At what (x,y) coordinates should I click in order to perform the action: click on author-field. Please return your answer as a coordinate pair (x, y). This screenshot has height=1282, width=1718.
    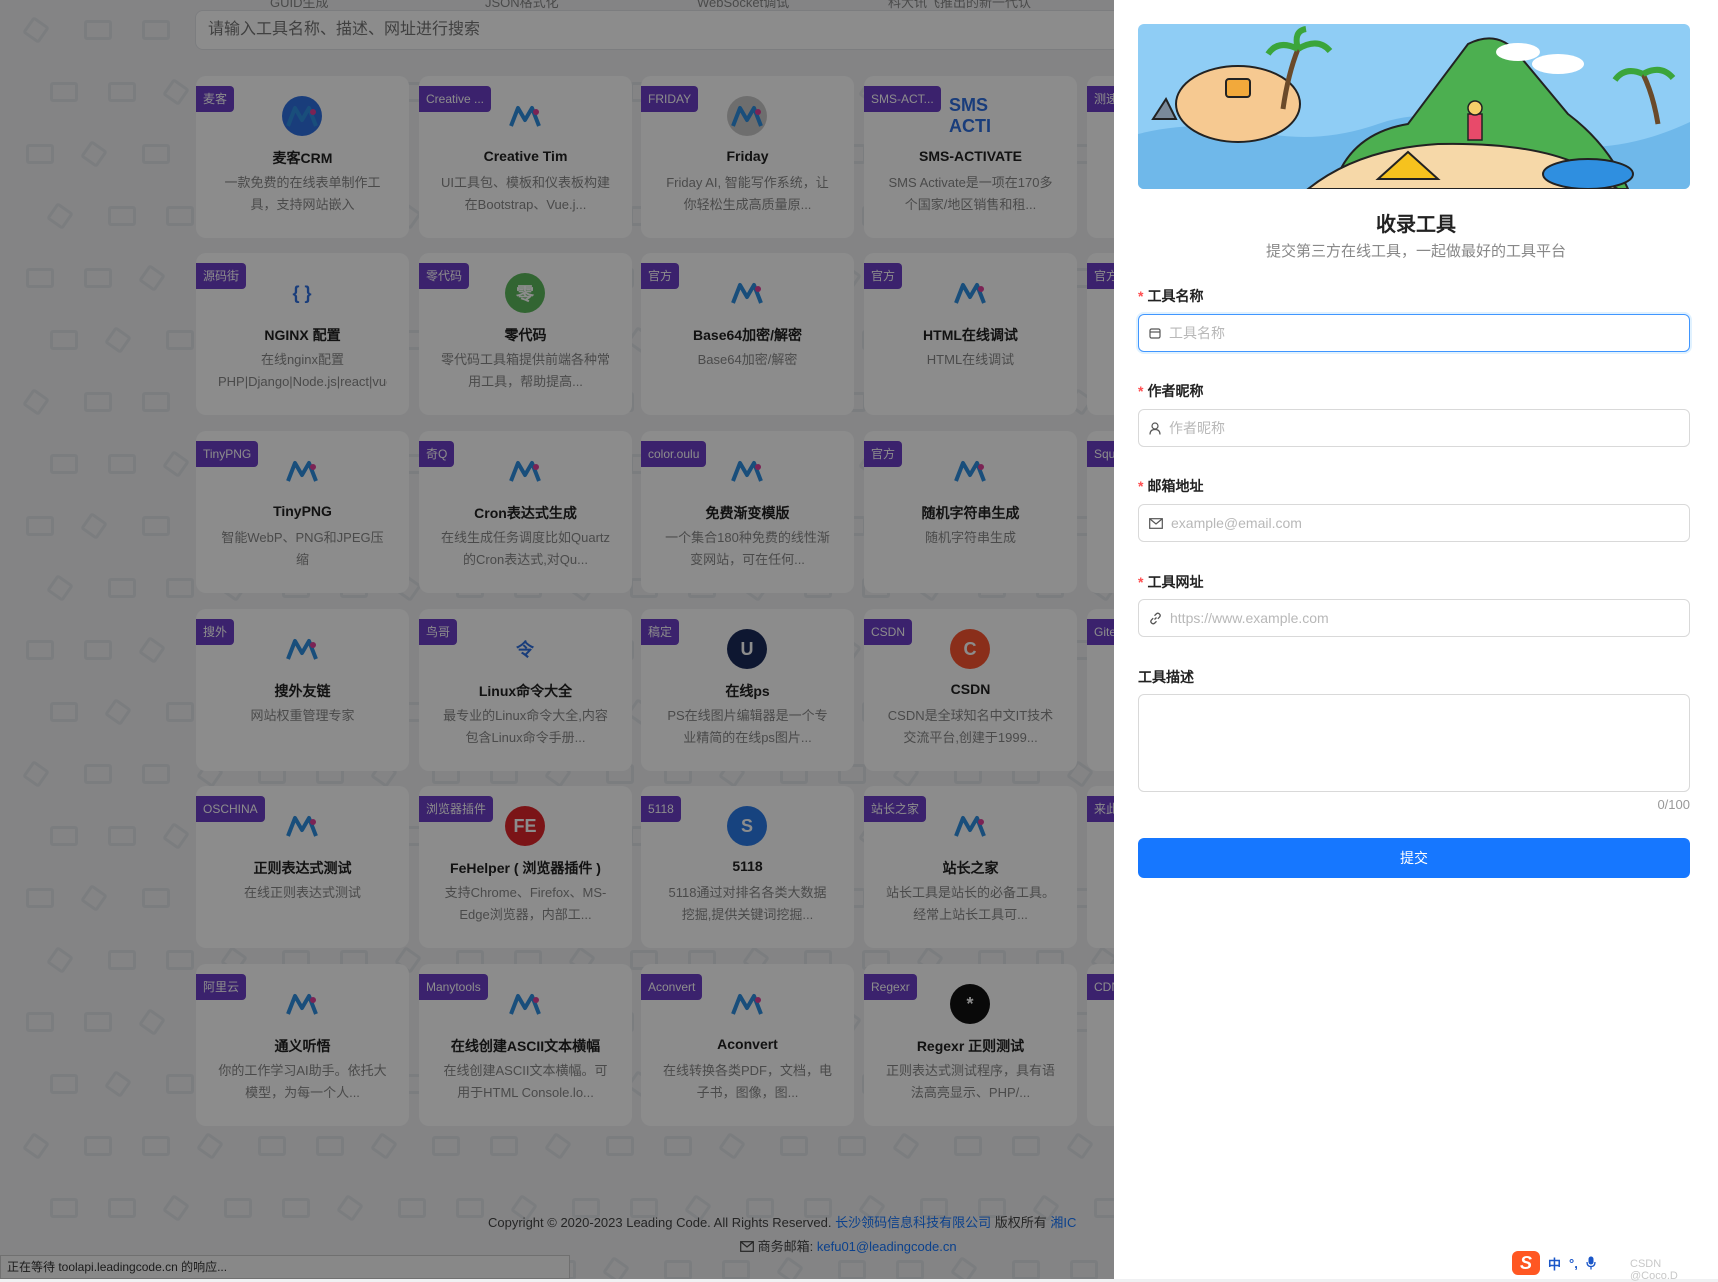
    Looking at the image, I should click on (1414, 428).